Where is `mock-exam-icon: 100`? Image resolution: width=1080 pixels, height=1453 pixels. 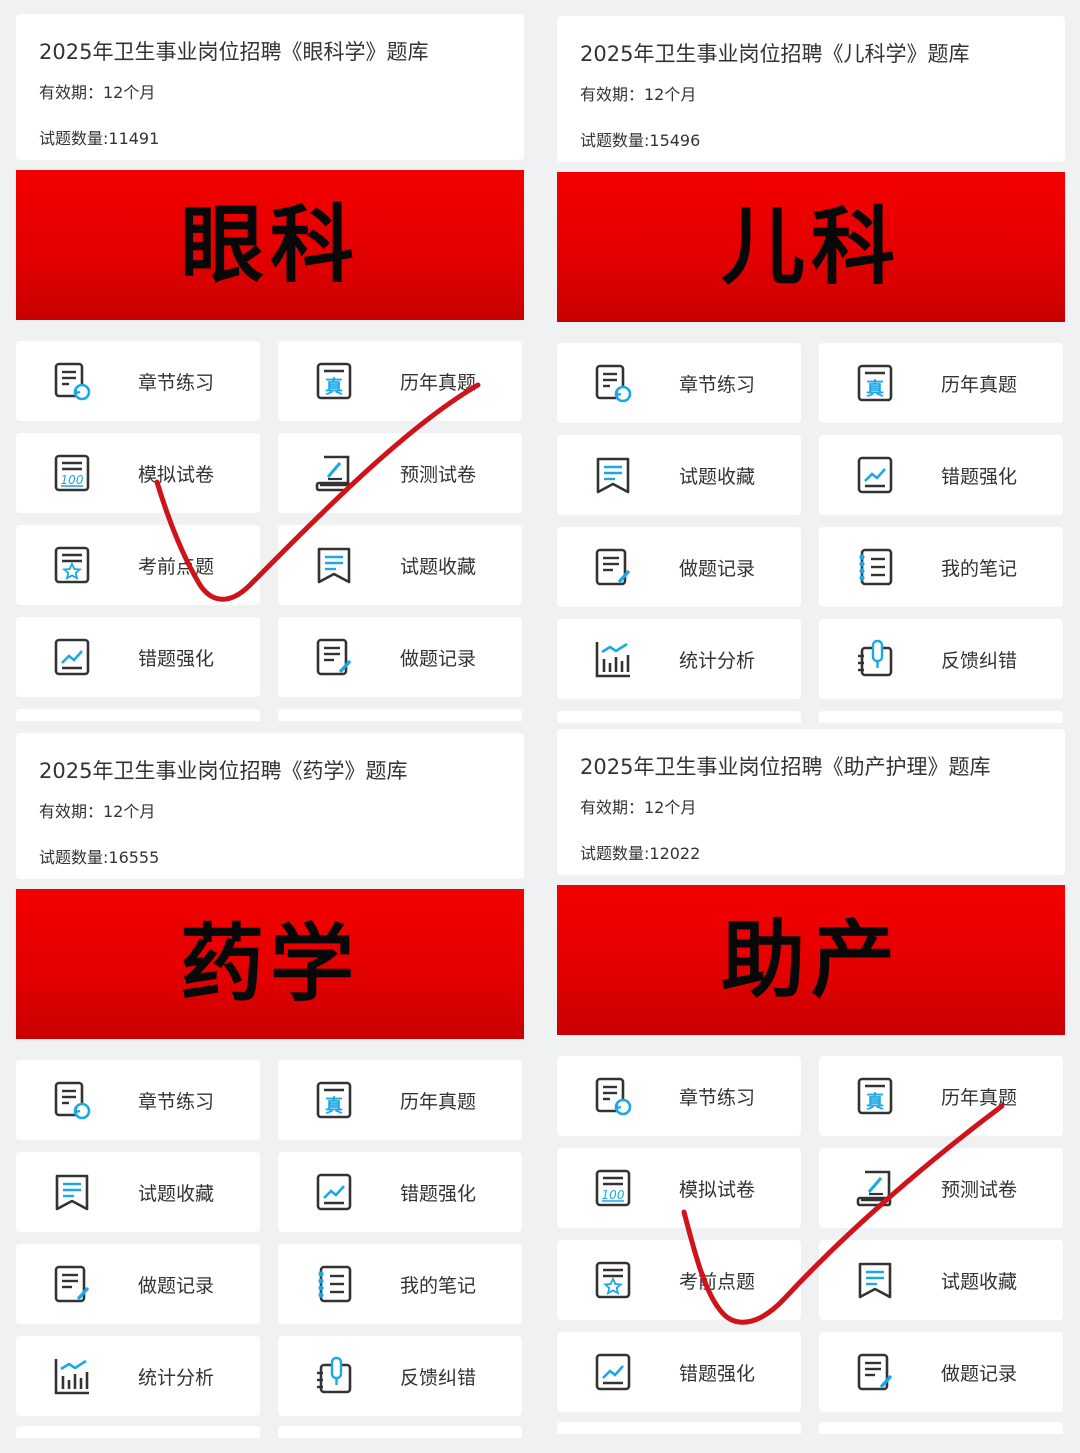 mock-exam-icon: 100 is located at coordinates (613, 1188).